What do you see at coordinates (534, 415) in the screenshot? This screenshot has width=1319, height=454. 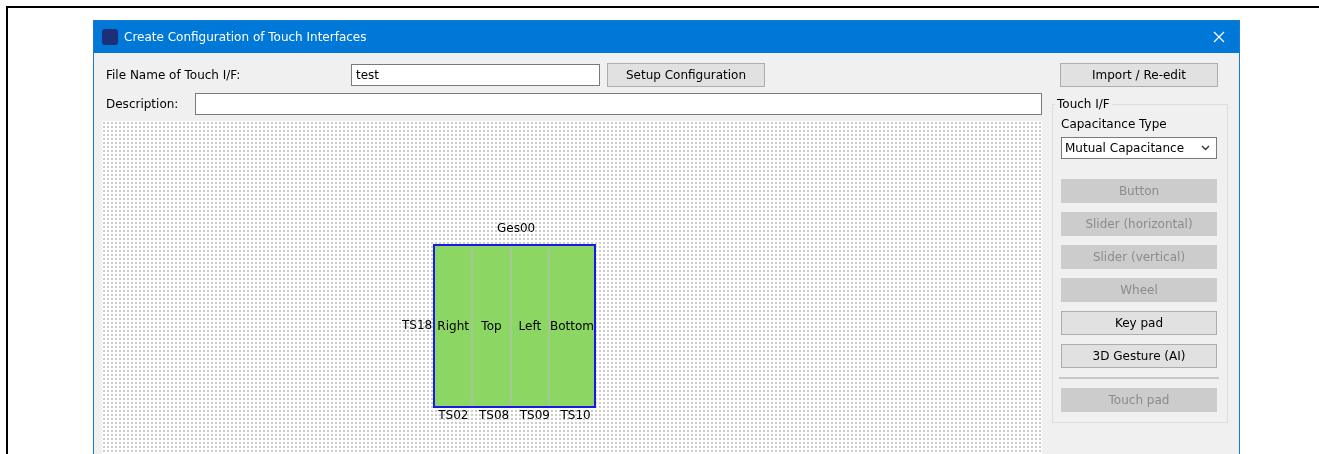 I see `sensor-label: TS09` at bounding box center [534, 415].